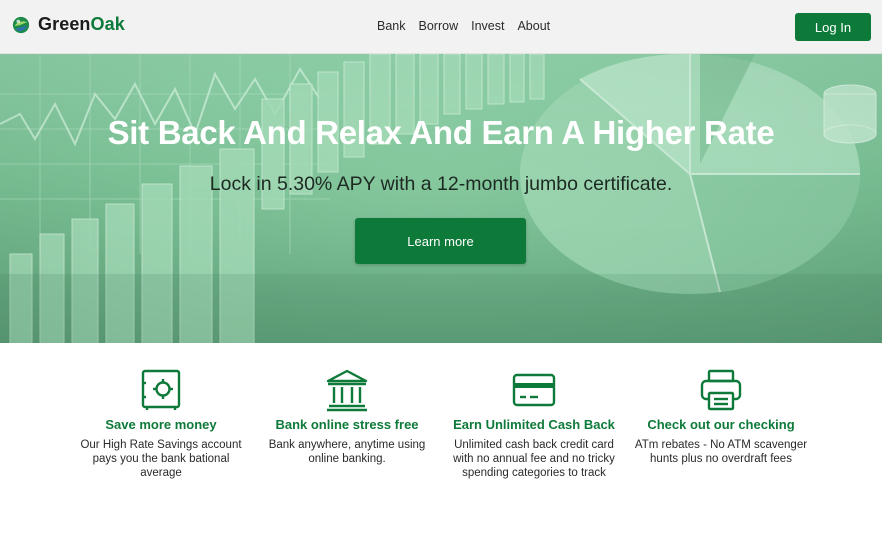  Describe the element at coordinates (533, 26) in the screenshot. I see `nav-link-about: About` at that location.